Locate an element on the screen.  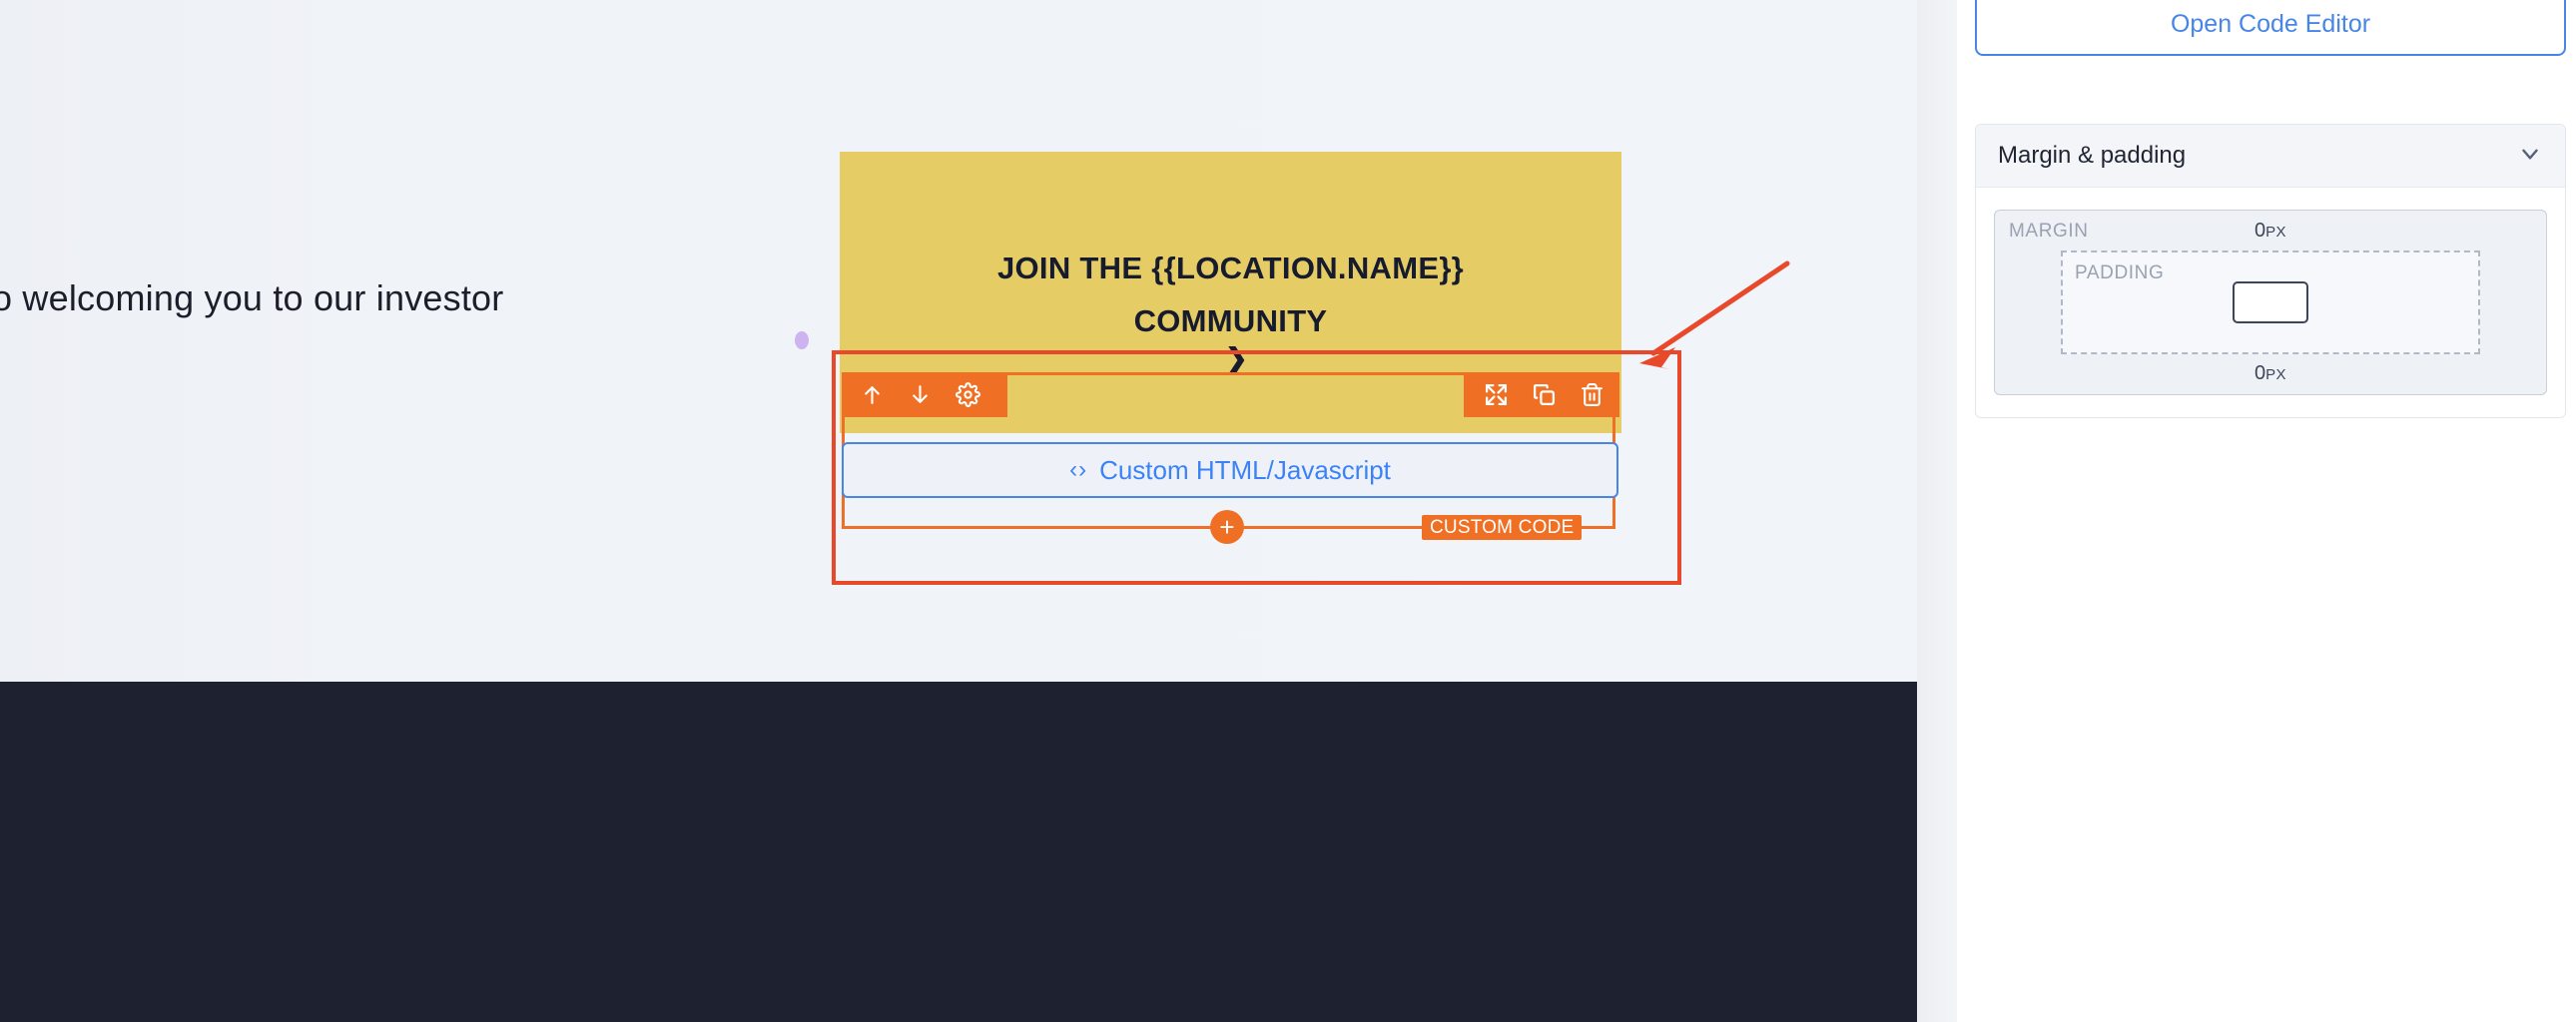
element-toolbar-left is located at coordinates (924, 394).